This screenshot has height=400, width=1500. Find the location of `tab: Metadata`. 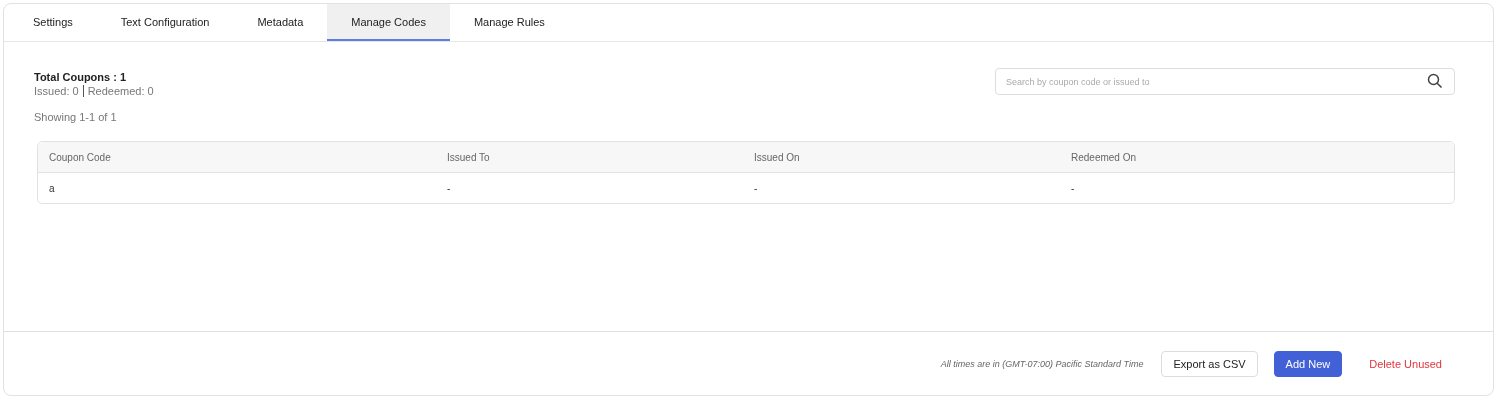

tab: Metadata is located at coordinates (280, 22).